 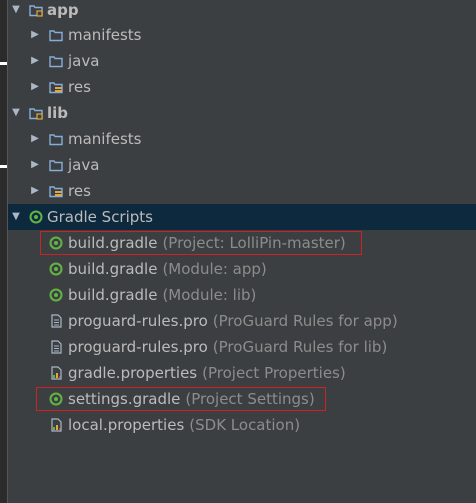 I want to click on node-label: Gradle Scripts, so click(x=100, y=217).